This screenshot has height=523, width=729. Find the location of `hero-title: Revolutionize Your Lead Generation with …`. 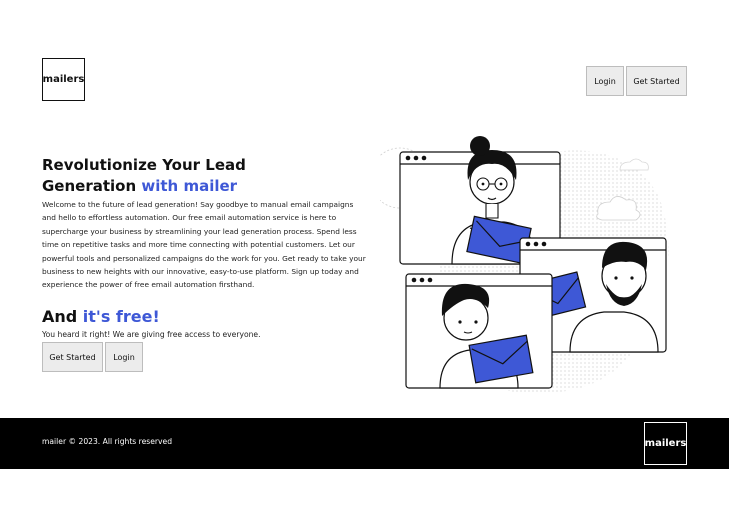

hero-title: Revolutionize Your Lead Generation with … is located at coordinates (192, 176).